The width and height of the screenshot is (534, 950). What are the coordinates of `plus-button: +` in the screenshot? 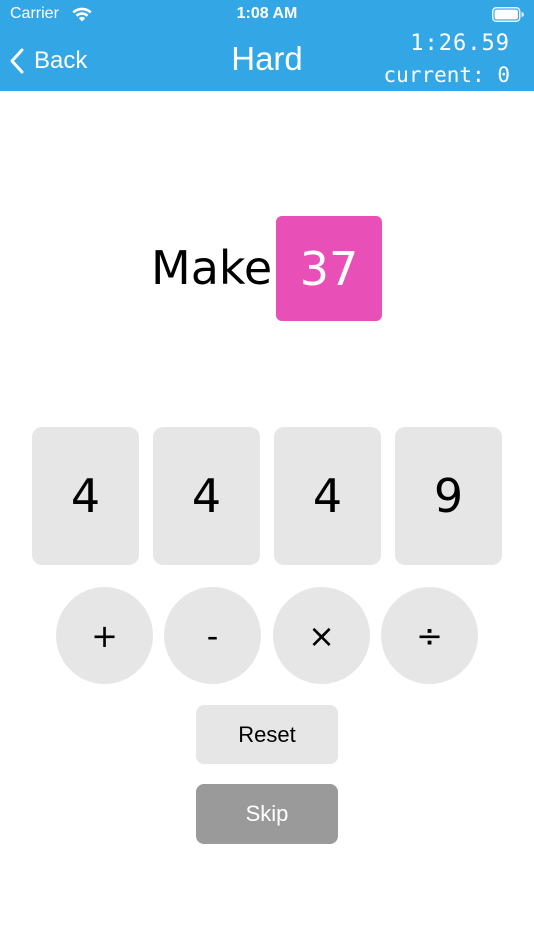 It's located at (104, 635).